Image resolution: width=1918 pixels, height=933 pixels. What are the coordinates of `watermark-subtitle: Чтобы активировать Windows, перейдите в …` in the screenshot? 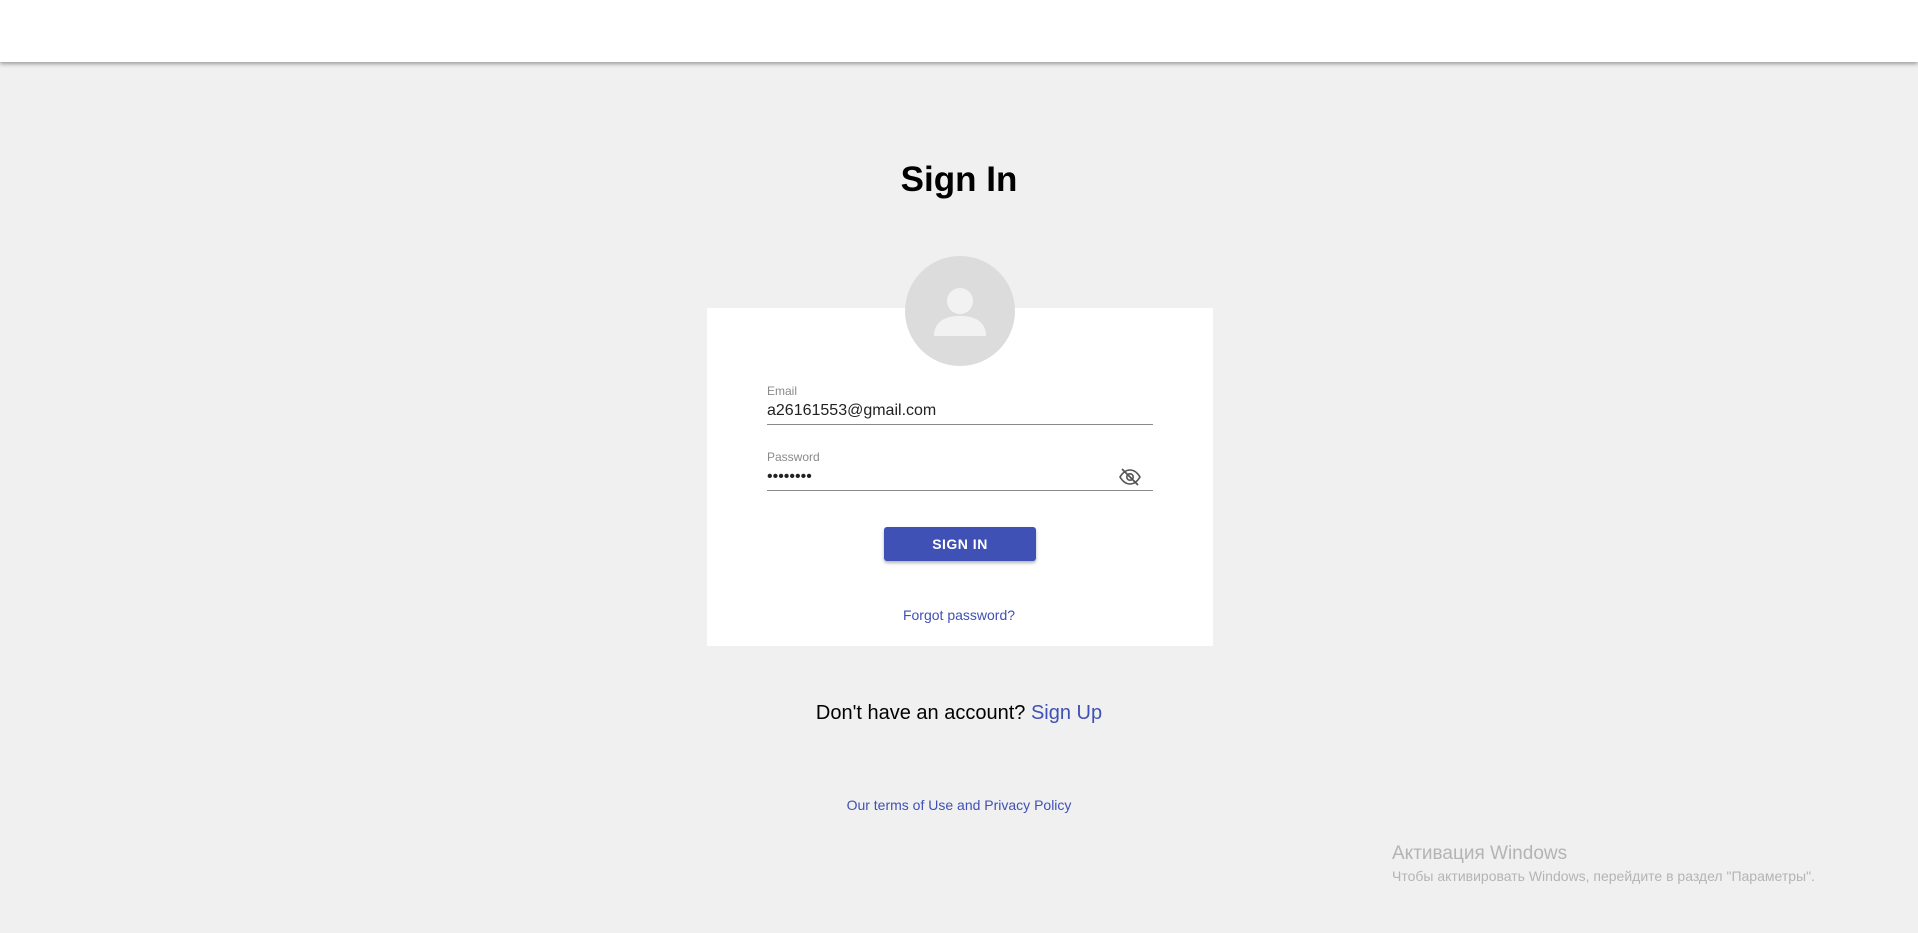 It's located at (1603, 876).